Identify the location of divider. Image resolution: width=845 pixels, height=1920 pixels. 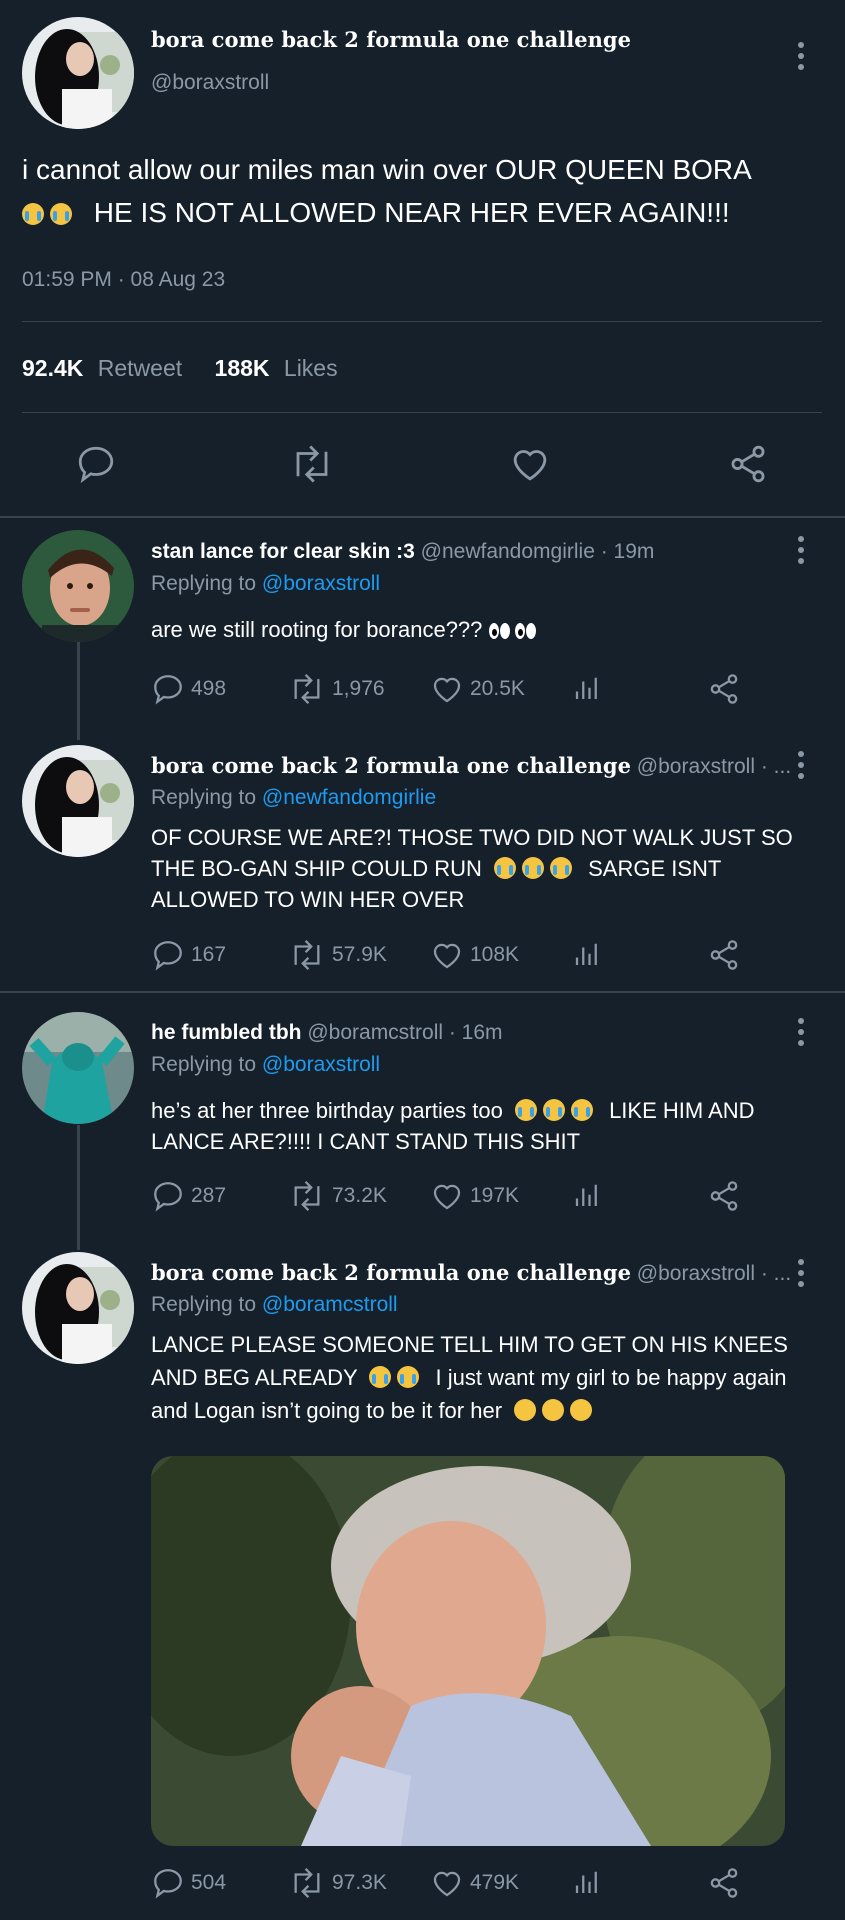
(422, 412).